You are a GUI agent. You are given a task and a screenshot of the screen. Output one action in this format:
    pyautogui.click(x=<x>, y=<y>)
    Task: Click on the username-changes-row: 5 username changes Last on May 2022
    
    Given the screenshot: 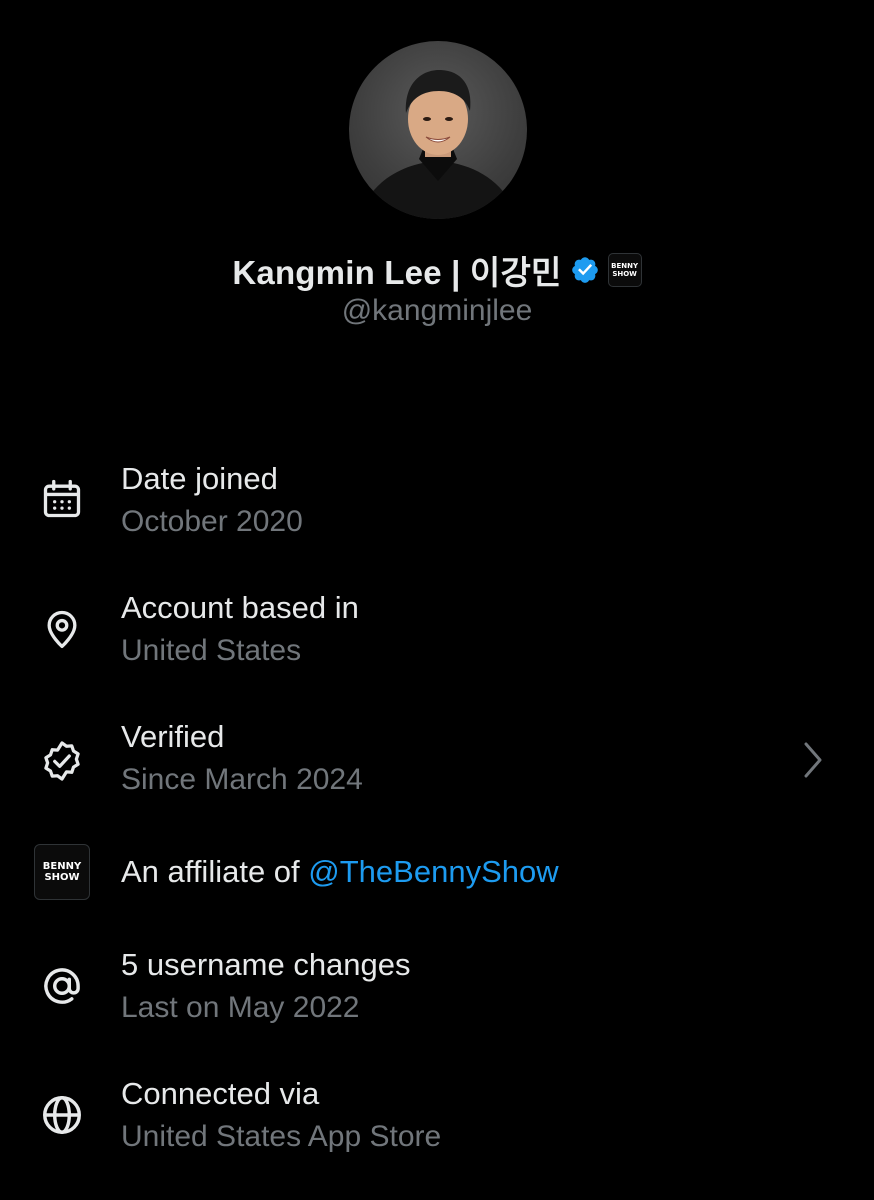 What is the action you would take?
    pyautogui.click(x=437, y=996)
    